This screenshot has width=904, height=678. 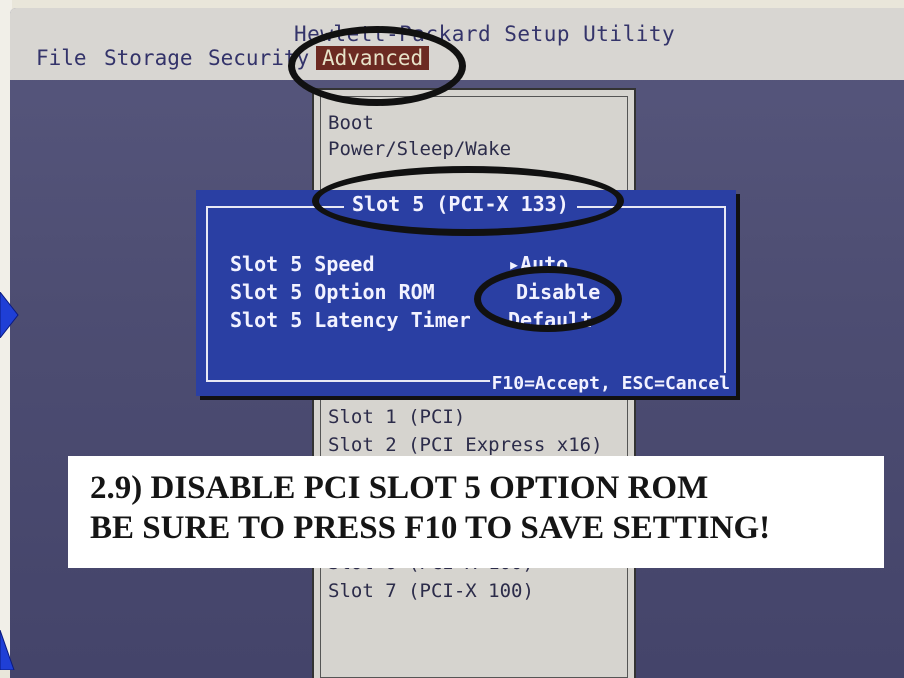 I want to click on menu-item-power-sleep-wake: Power/Sleep/Wake, so click(x=419, y=149).